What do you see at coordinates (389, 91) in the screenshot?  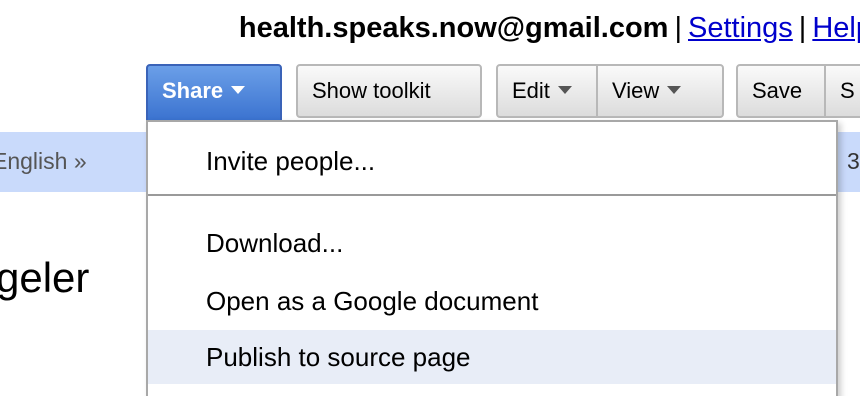 I see `show-toolkit-button: Show toolkit` at bounding box center [389, 91].